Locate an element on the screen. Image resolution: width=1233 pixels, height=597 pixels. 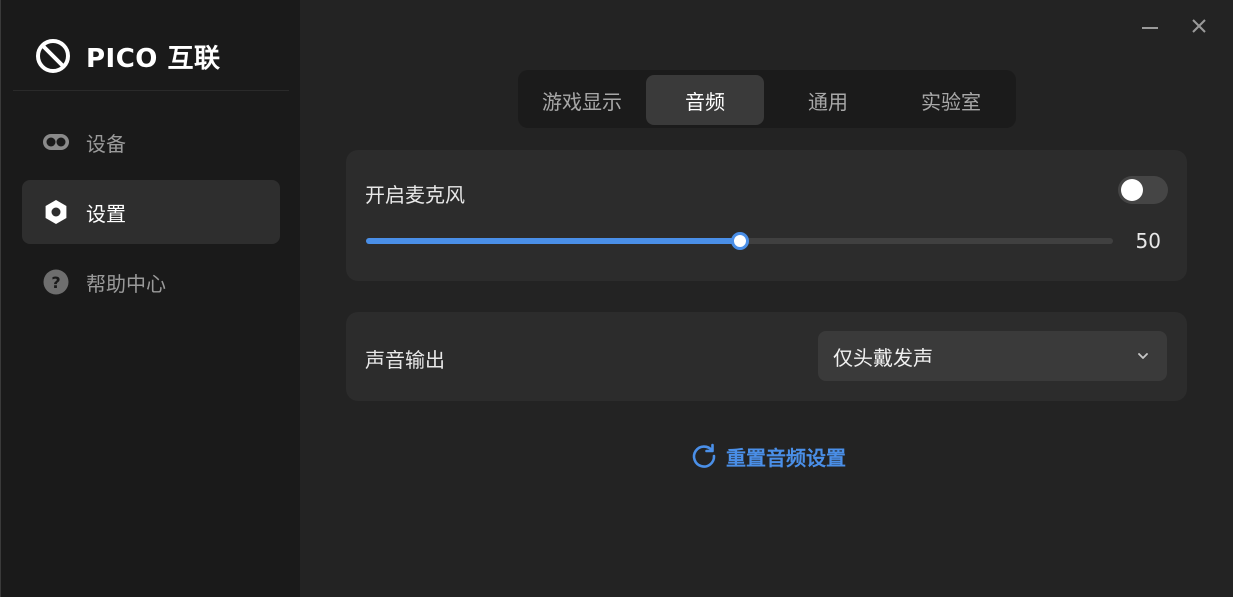
reset-audio-settings-button: 重置音频设置 is located at coordinates (768, 456).